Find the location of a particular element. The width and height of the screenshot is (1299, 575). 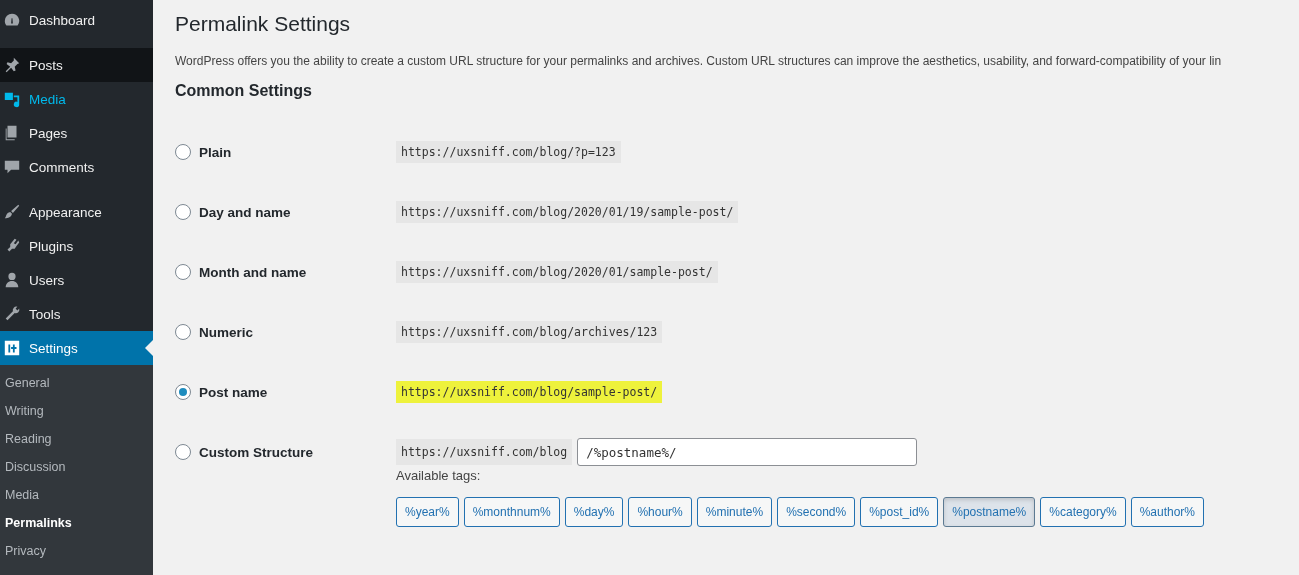

menu-item: Plugins is located at coordinates (76, 246).